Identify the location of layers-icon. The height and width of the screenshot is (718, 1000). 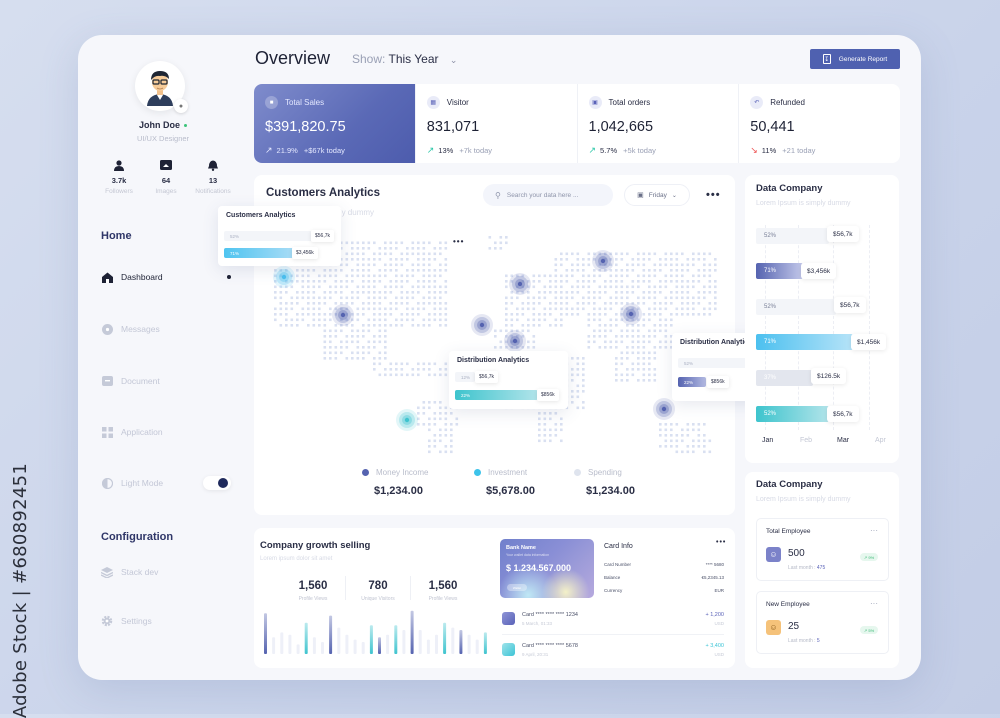
(107, 572).